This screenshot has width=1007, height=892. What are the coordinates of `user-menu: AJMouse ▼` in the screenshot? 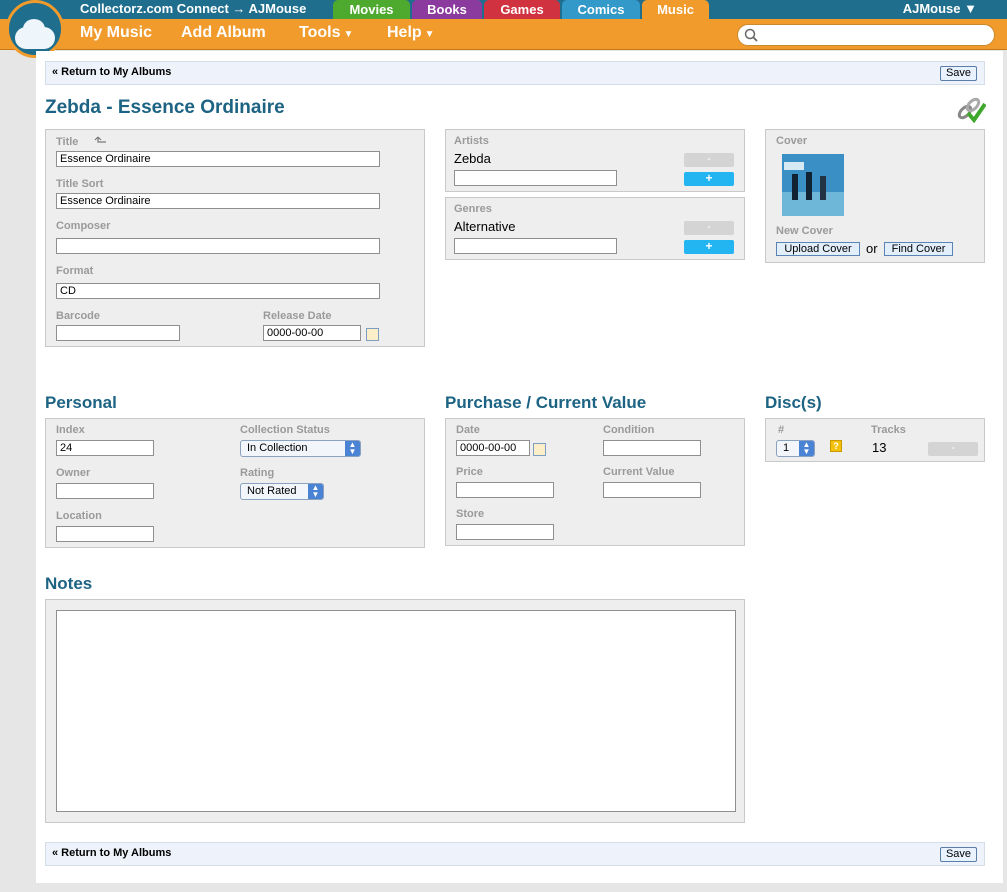 It's located at (940, 8).